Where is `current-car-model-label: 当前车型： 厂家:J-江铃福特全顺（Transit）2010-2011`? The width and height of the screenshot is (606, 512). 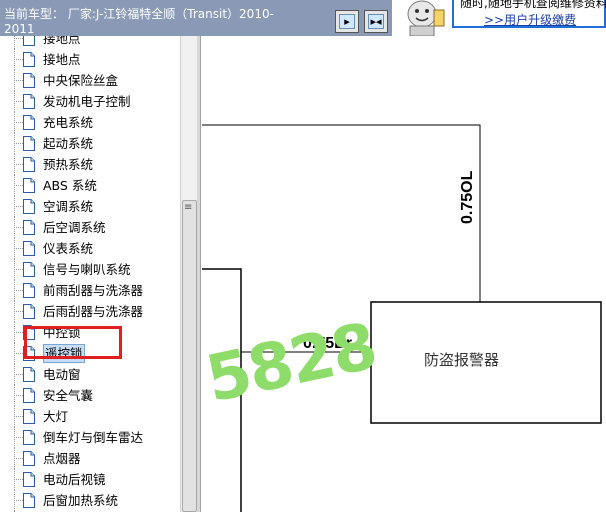 current-car-model-label: 当前车型： 厂家:J-江铃福特全顺（Transit）2010-2011 is located at coordinates (139, 21).